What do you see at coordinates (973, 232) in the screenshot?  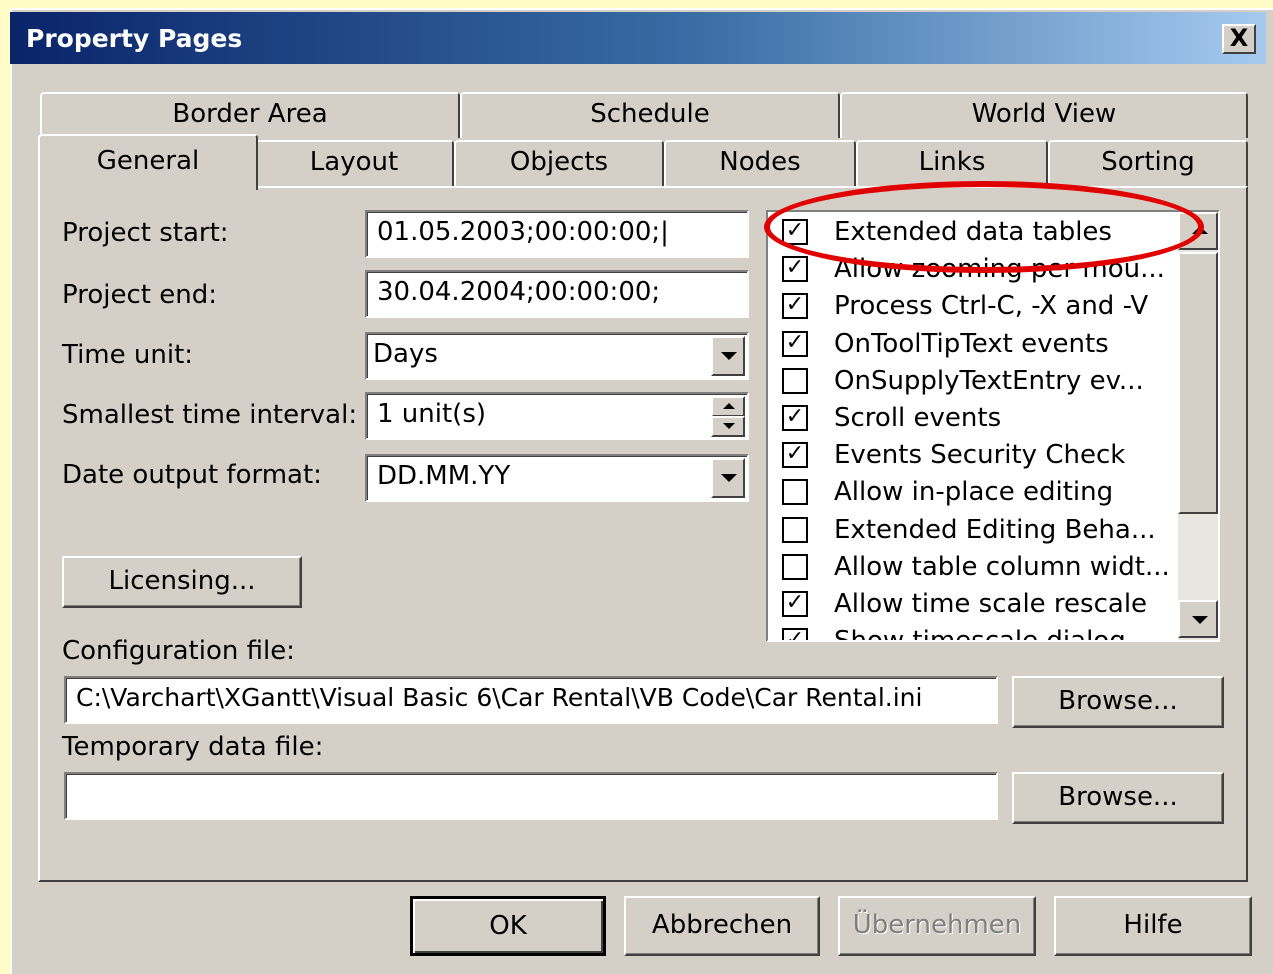 I see `option-label: Extended data tables` at bounding box center [973, 232].